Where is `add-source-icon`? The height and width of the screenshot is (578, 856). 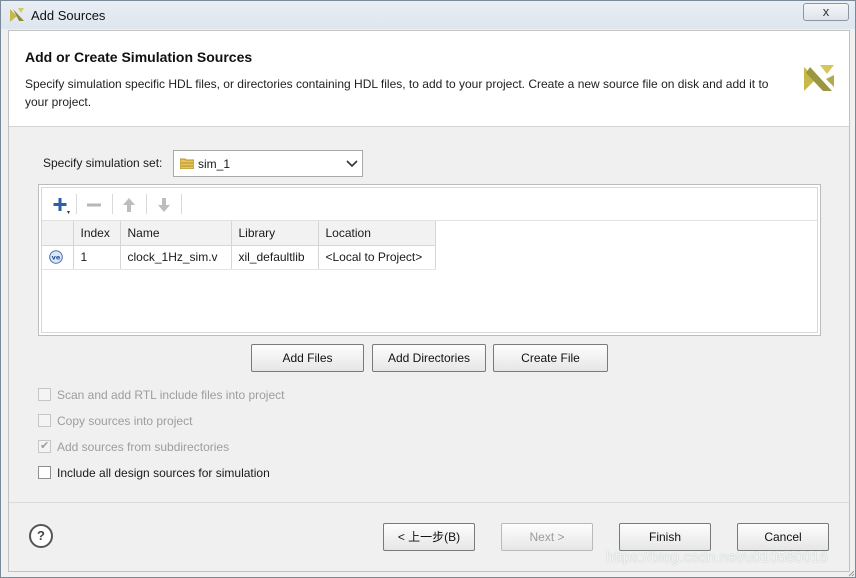
add-source-icon is located at coordinates (60, 205).